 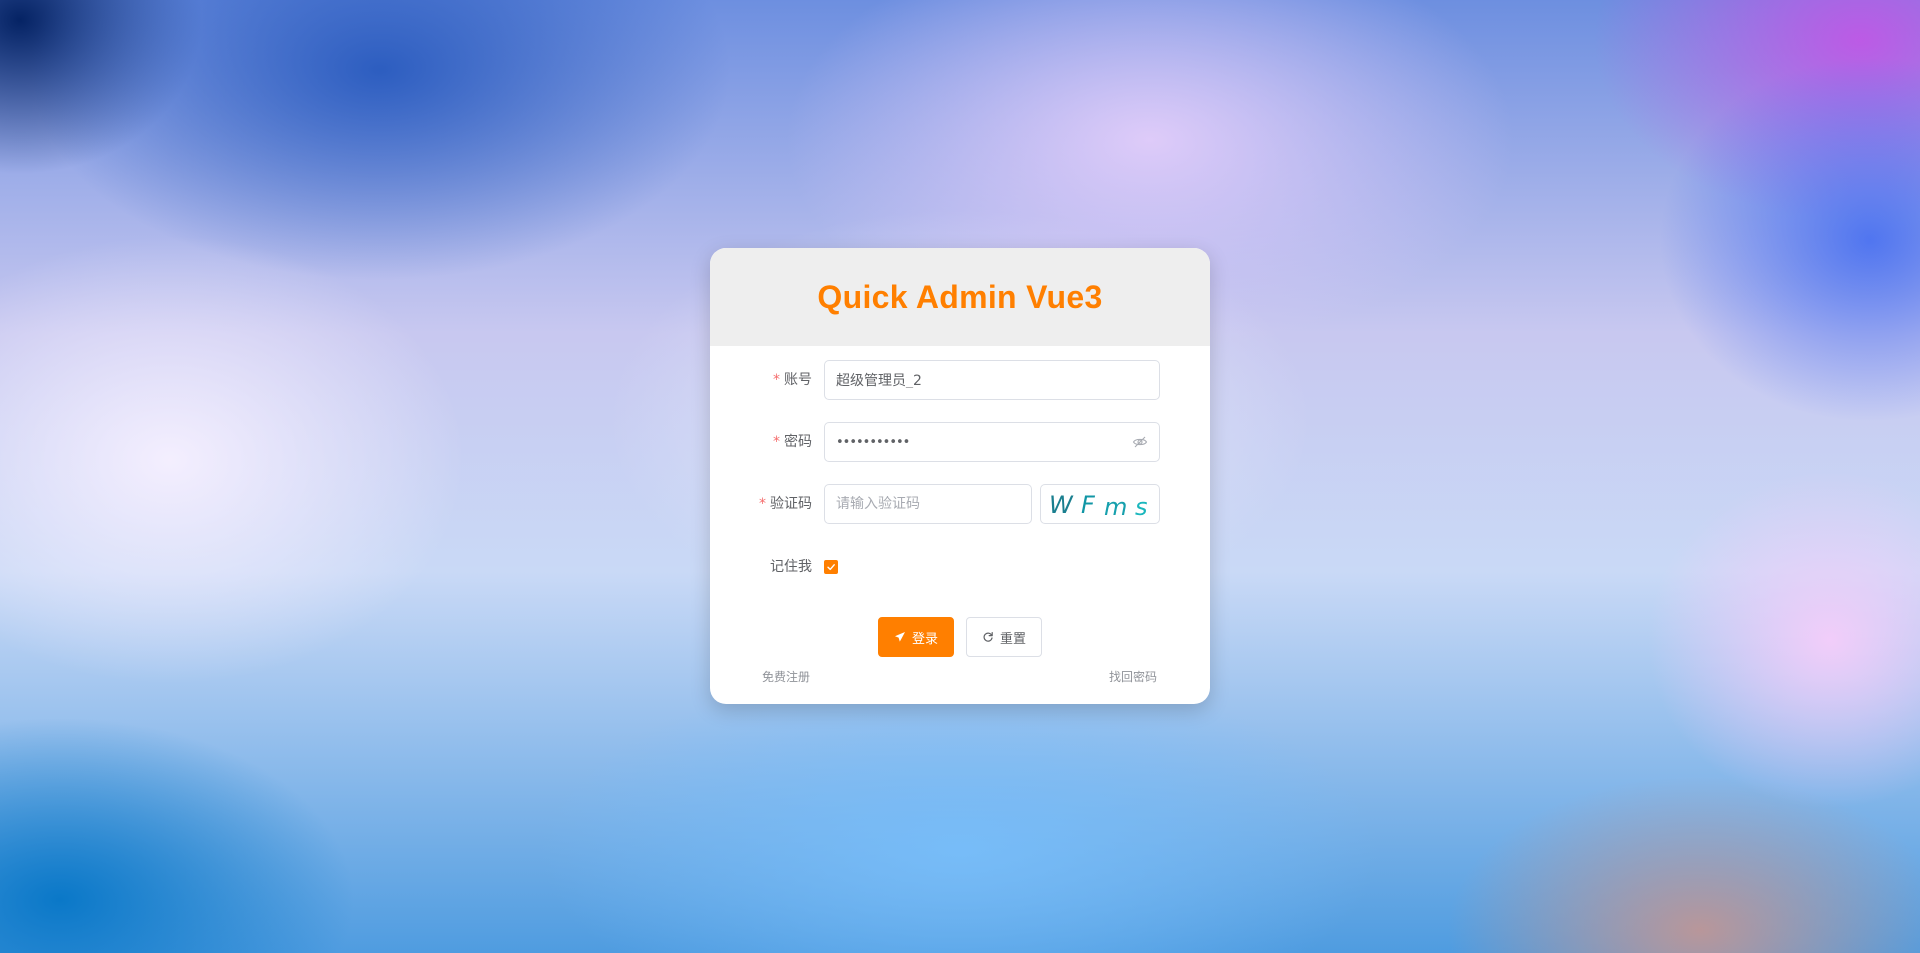 I want to click on password-input: •••••••••••, so click(x=873, y=442).